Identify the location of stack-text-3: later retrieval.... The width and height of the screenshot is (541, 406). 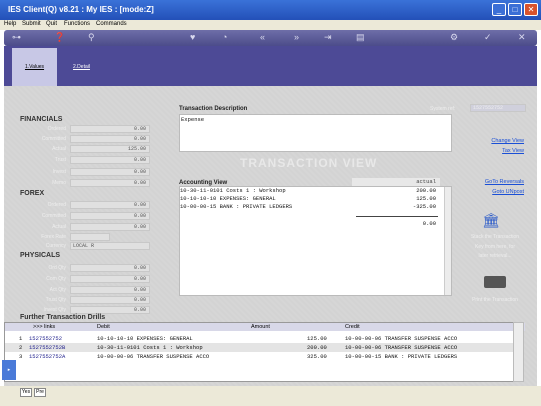
(495, 256).